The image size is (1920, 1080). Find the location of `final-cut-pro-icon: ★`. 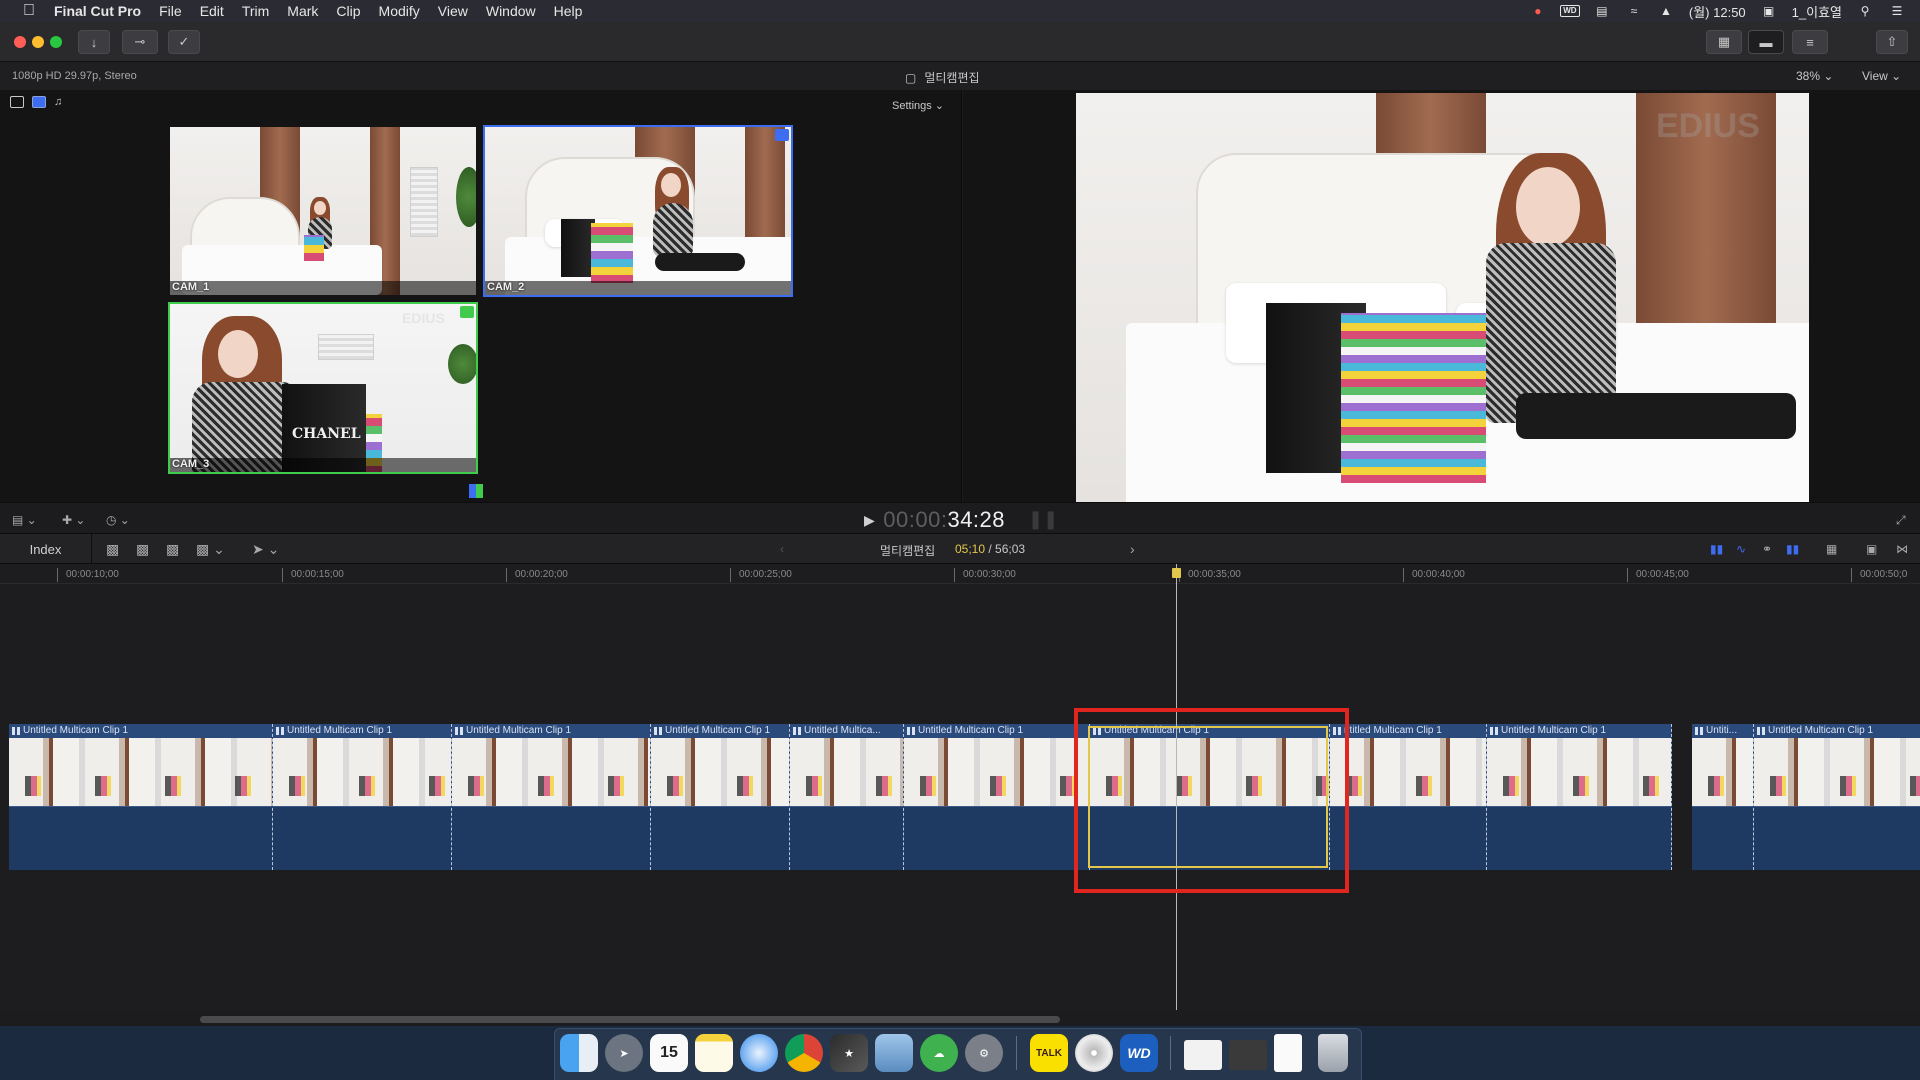

final-cut-pro-icon: ★ is located at coordinates (849, 1053).